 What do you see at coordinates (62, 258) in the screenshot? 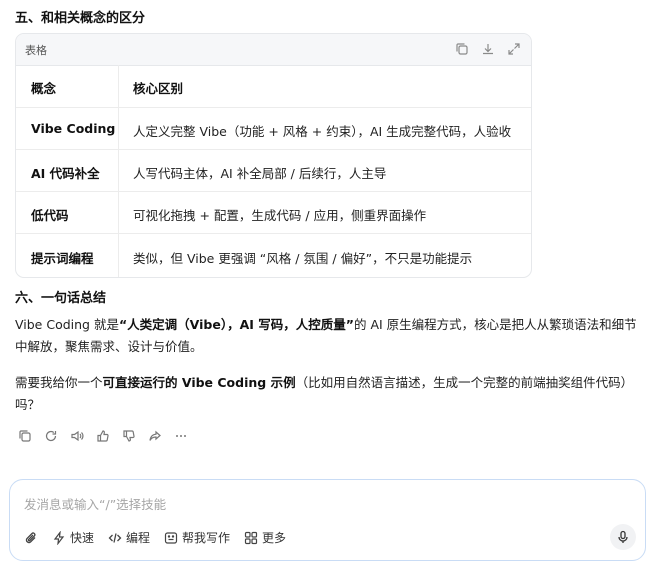
I see `table-cell: 提示词编程` at bounding box center [62, 258].